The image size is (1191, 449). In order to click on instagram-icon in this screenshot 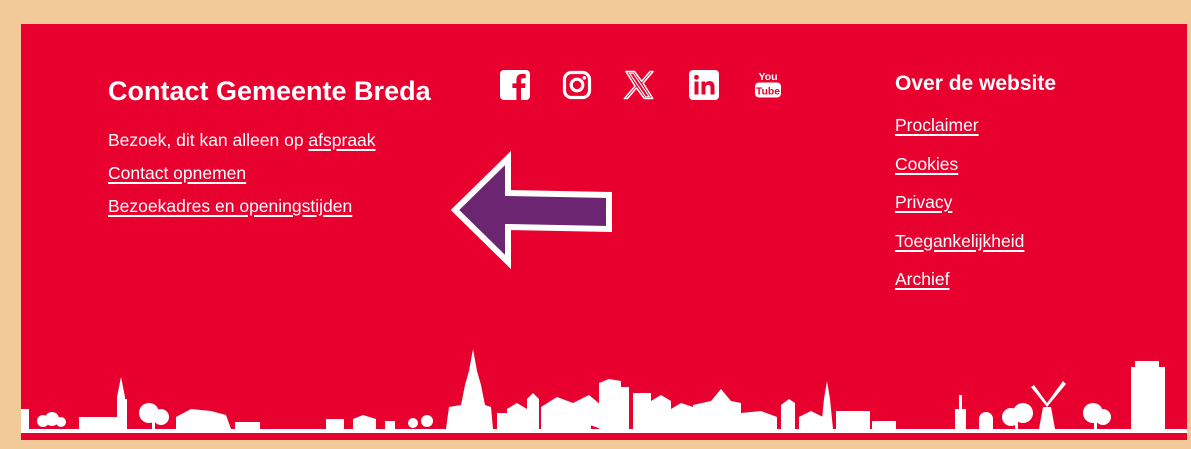, I will do `click(577, 85)`.